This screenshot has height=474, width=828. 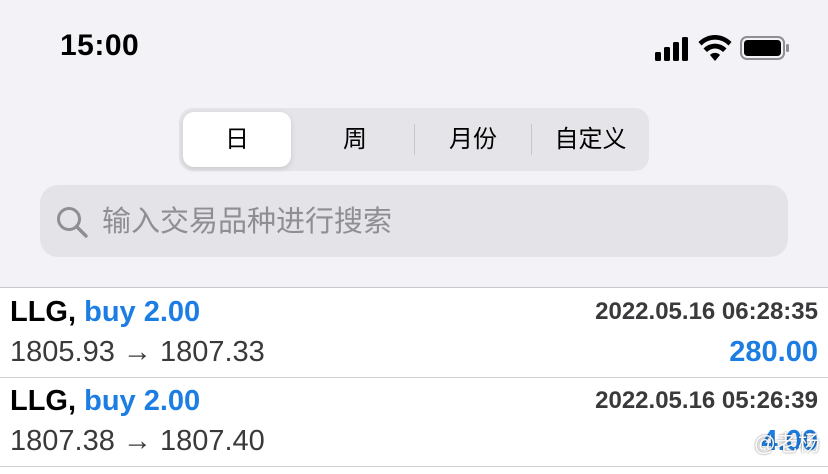 I want to click on trade-profit: 280.00, so click(x=773, y=352).